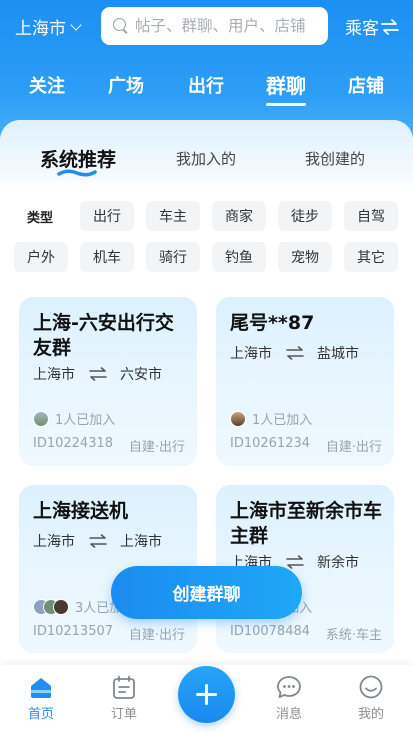 The image size is (413, 734). Describe the element at coordinates (305, 257) in the screenshot. I see `filter-chip: 宠物` at that location.